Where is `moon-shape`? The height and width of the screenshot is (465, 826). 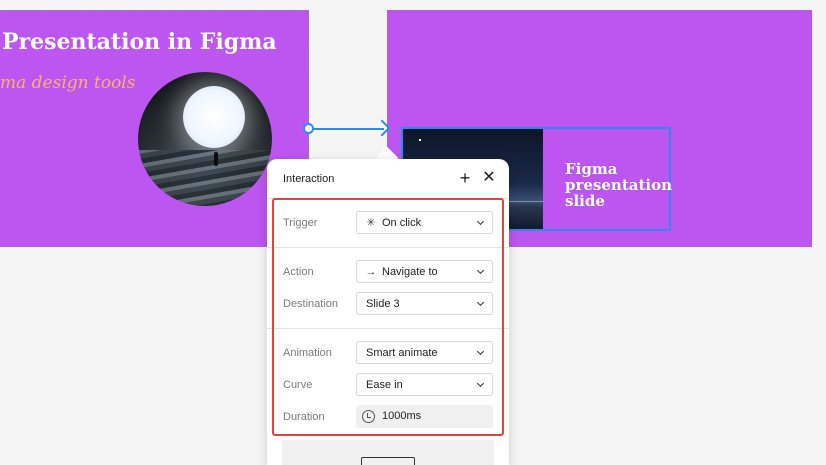
moon-shape is located at coordinates (214, 117).